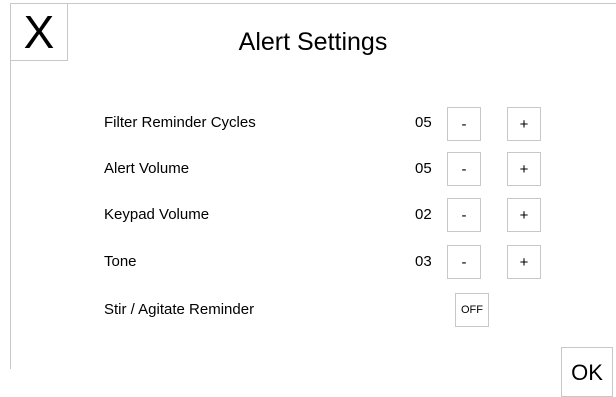 The width and height of the screenshot is (616, 397). Describe the element at coordinates (147, 168) in the screenshot. I see `setting-label-alert-volume: Alert Volume` at that location.